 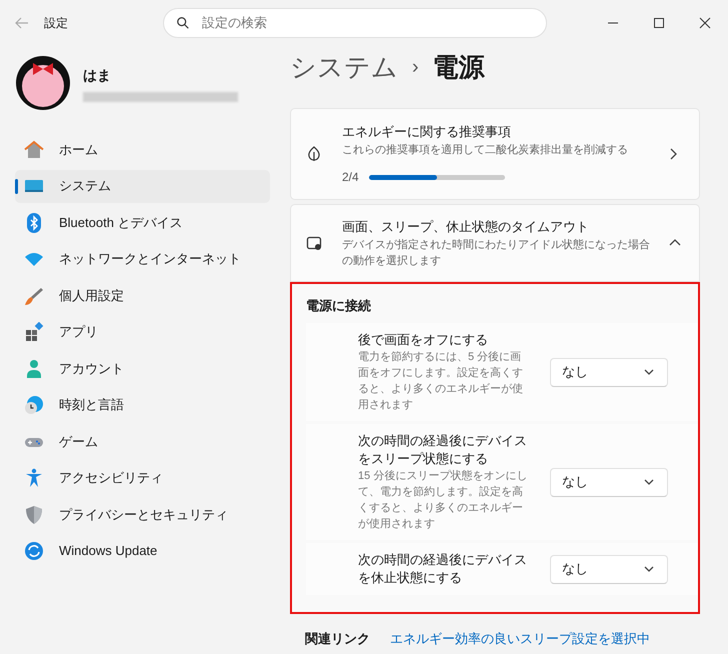 What do you see at coordinates (34, 296) in the screenshot?
I see `brush-icon` at bounding box center [34, 296].